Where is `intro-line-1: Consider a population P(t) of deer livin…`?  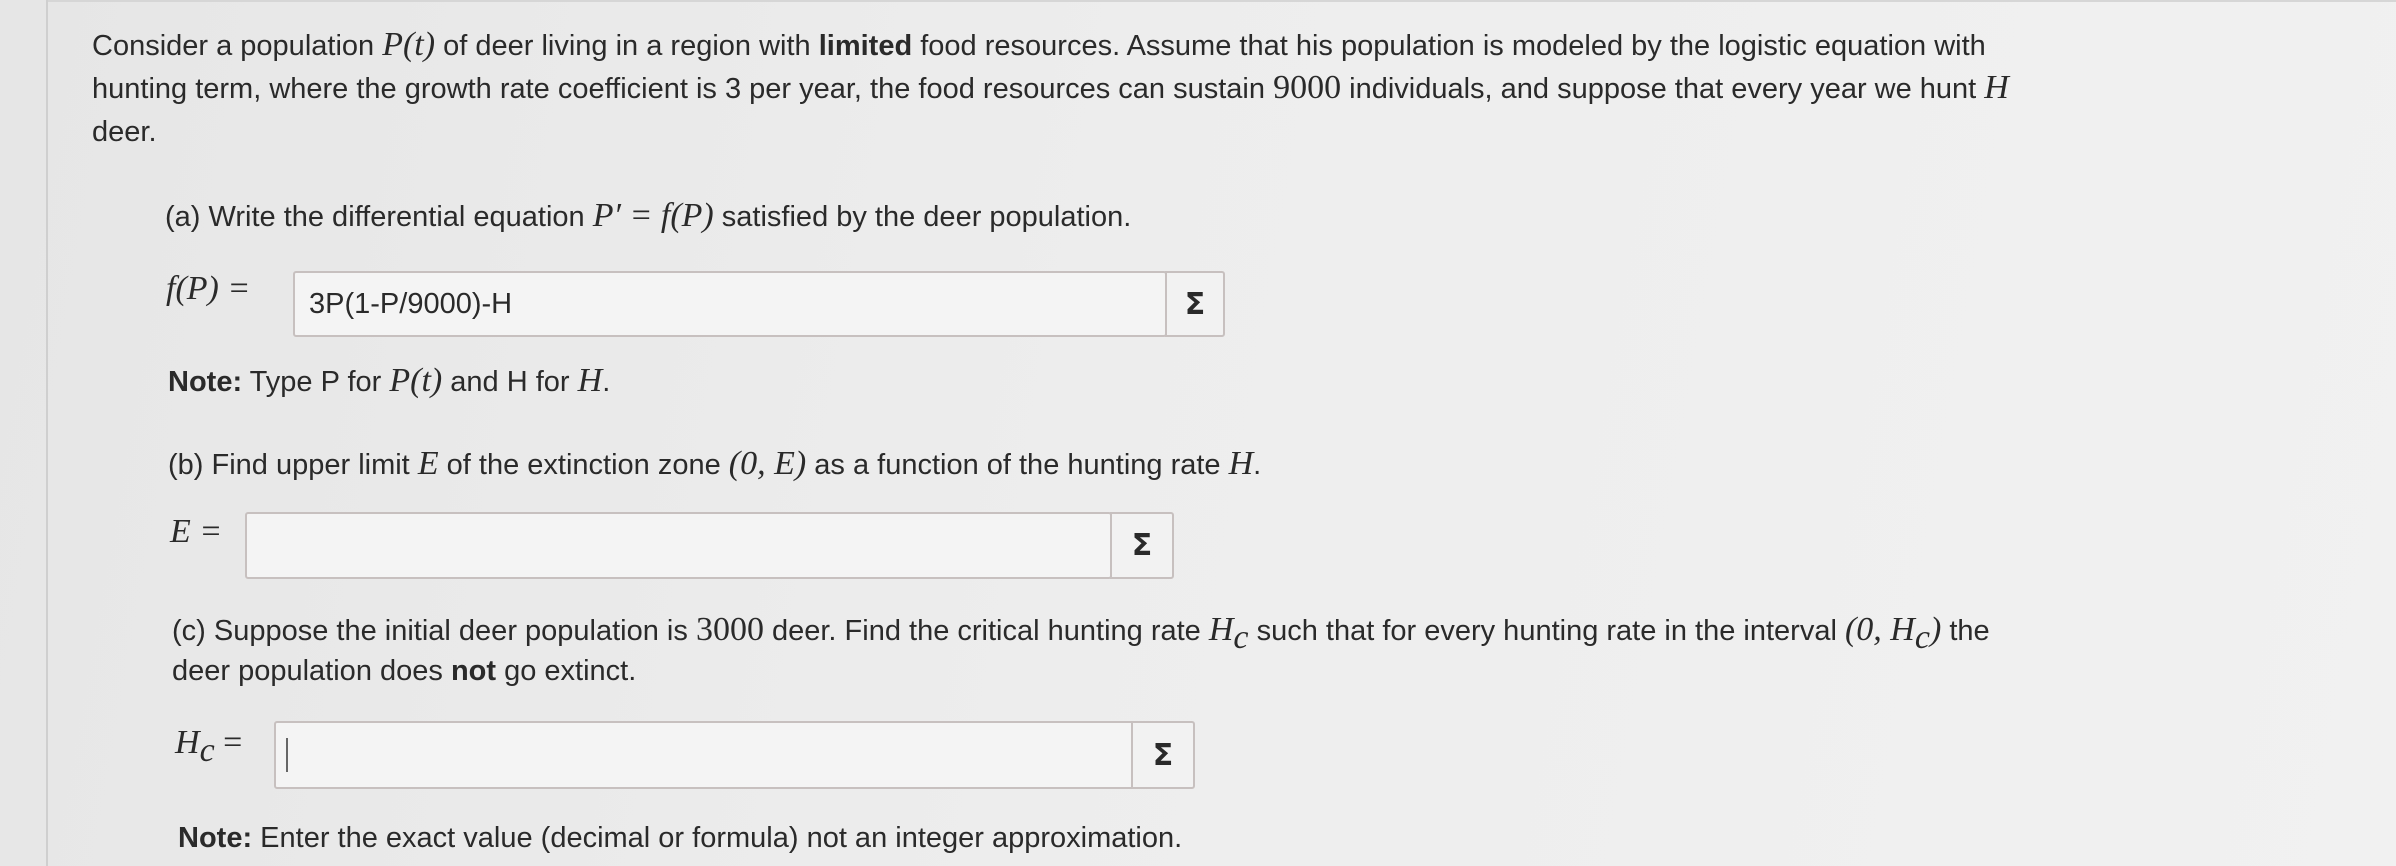 intro-line-1: Consider a population P(t) of deer livin… is located at coordinates (1039, 44).